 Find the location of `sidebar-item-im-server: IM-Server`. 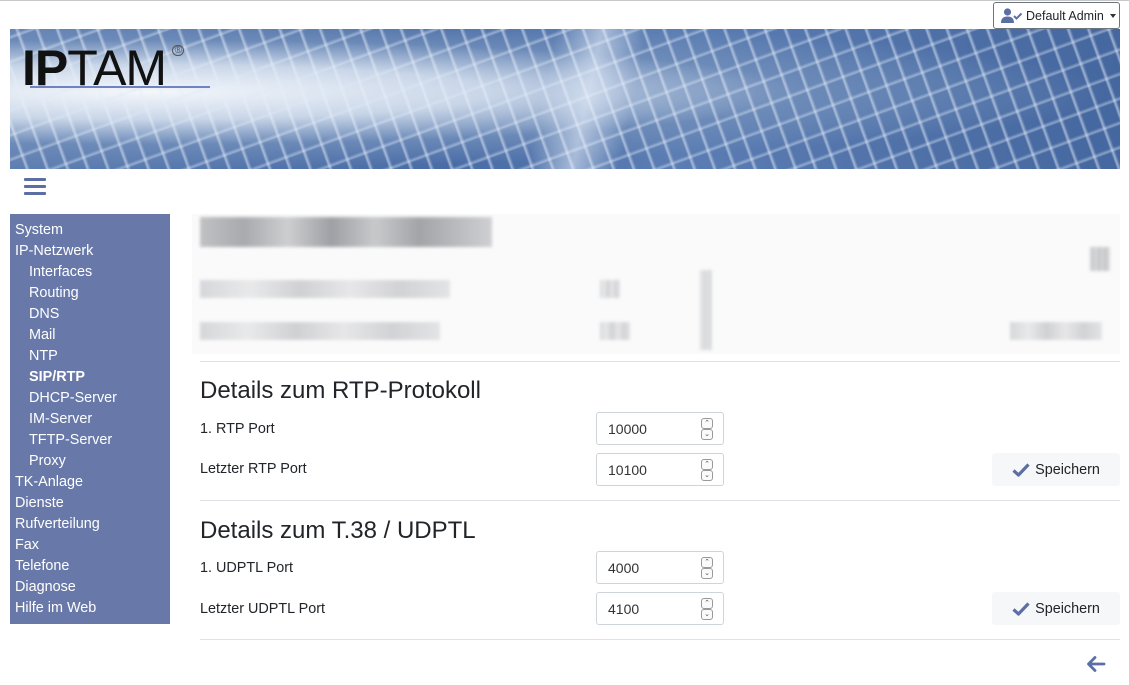

sidebar-item-im-server: IM-Server is located at coordinates (90, 419).